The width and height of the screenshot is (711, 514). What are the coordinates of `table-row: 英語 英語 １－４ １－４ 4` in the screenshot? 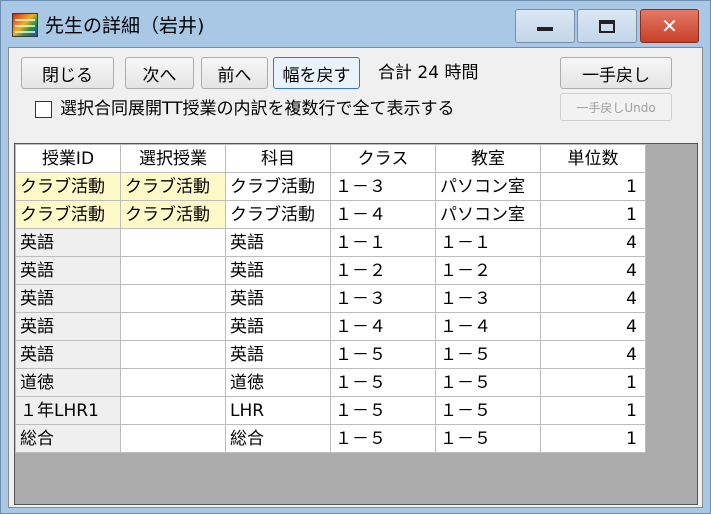 It's located at (330, 326).